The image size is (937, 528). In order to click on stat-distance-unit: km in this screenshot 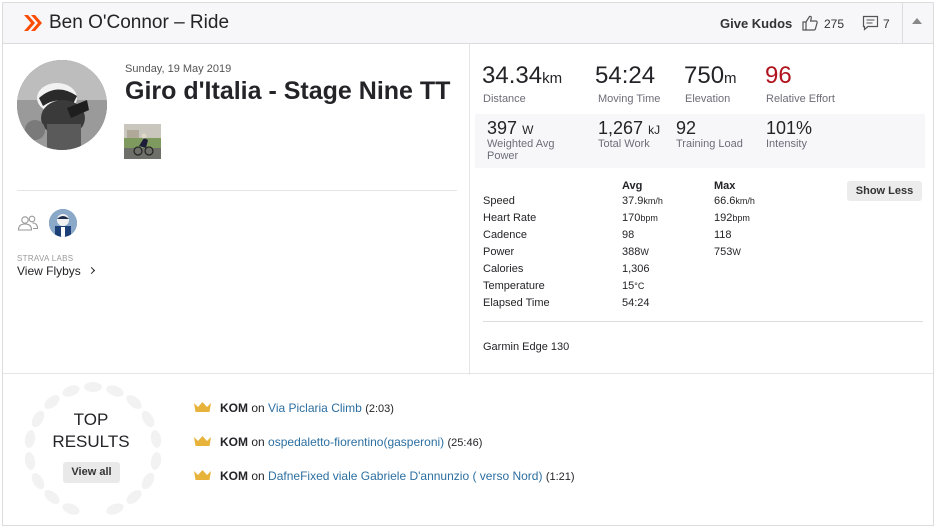, I will do `click(552, 78)`.